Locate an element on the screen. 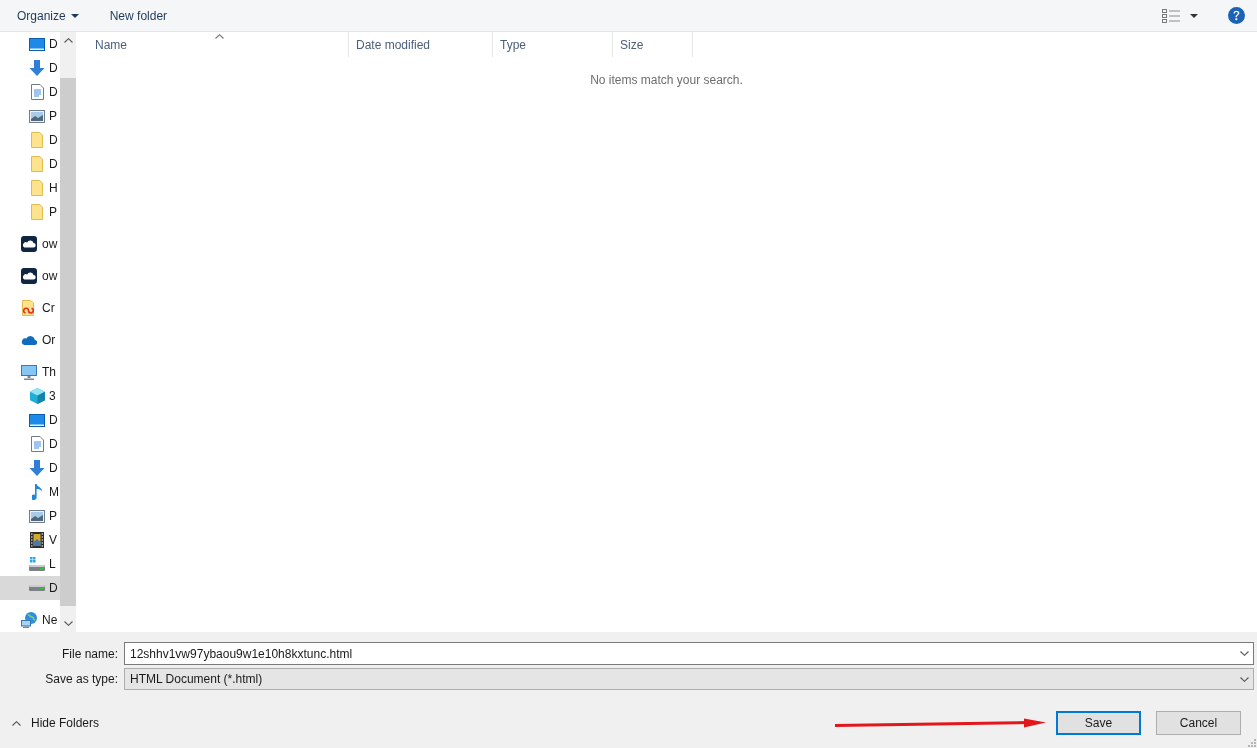 This screenshot has height=748, width=1257. nav-item: Th is located at coordinates (30, 372).